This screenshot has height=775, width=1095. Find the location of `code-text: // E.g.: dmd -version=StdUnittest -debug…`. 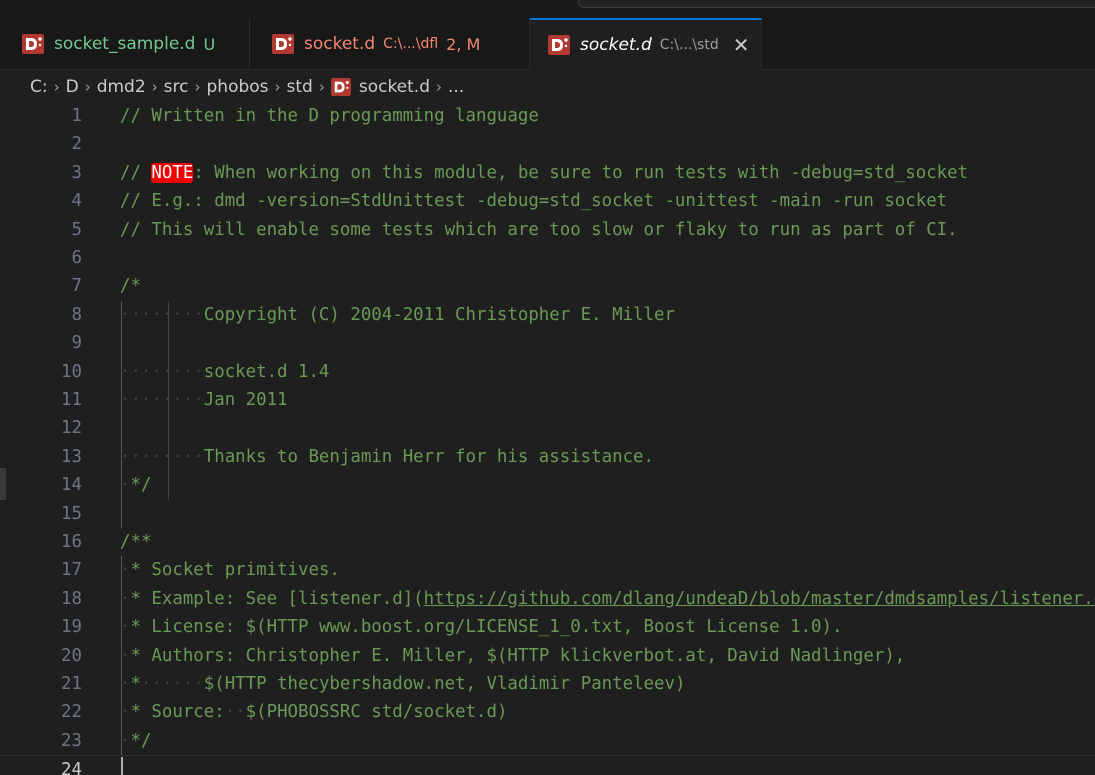

code-text: // E.g.: dmd -version=StdUnittest -debug… is located at coordinates (533, 201).